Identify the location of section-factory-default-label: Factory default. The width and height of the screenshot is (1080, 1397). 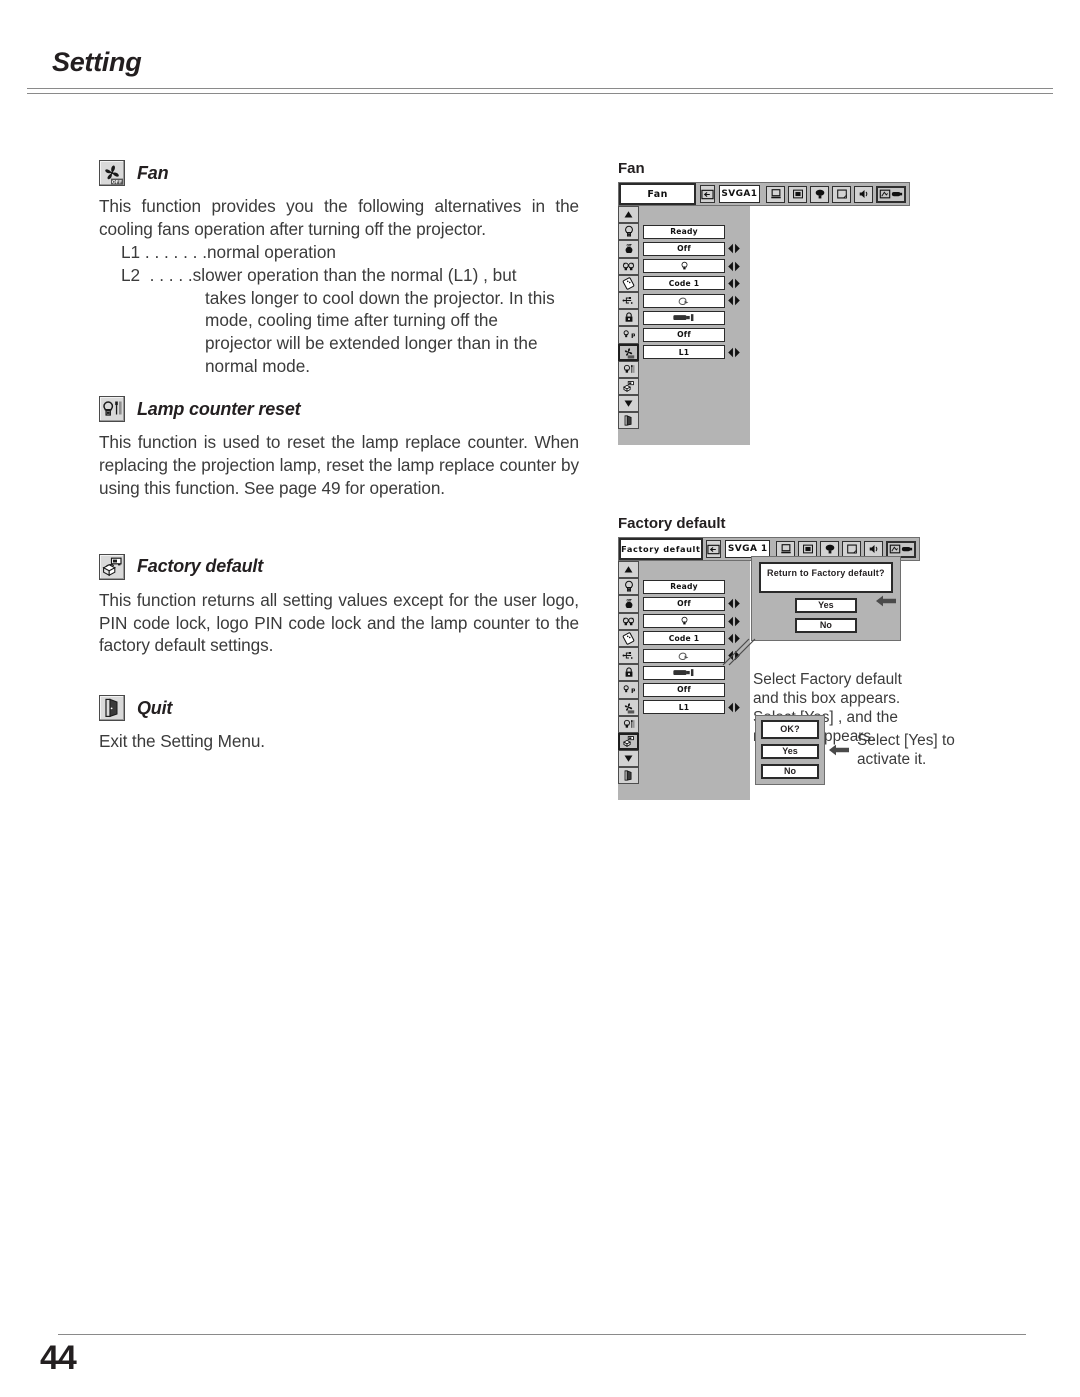
(200, 566).